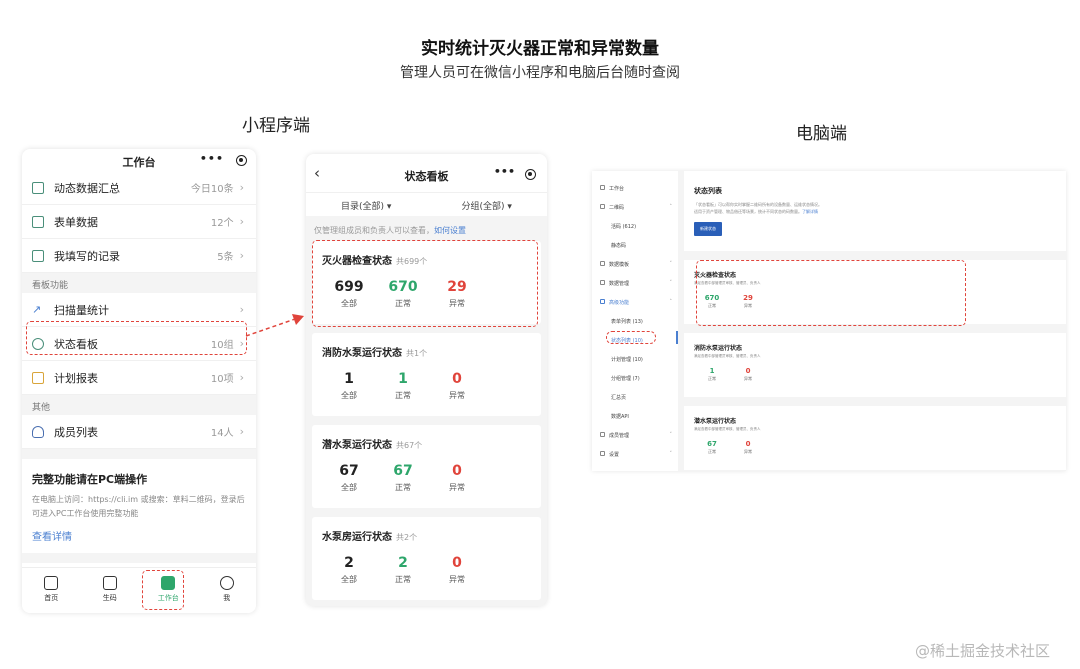 The height and width of the screenshot is (669, 1080). What do you see at coordinates (831, 293) in the screenshot?
I see `highlight-pc-extinguisher-card` at bounding box center [831, 293].